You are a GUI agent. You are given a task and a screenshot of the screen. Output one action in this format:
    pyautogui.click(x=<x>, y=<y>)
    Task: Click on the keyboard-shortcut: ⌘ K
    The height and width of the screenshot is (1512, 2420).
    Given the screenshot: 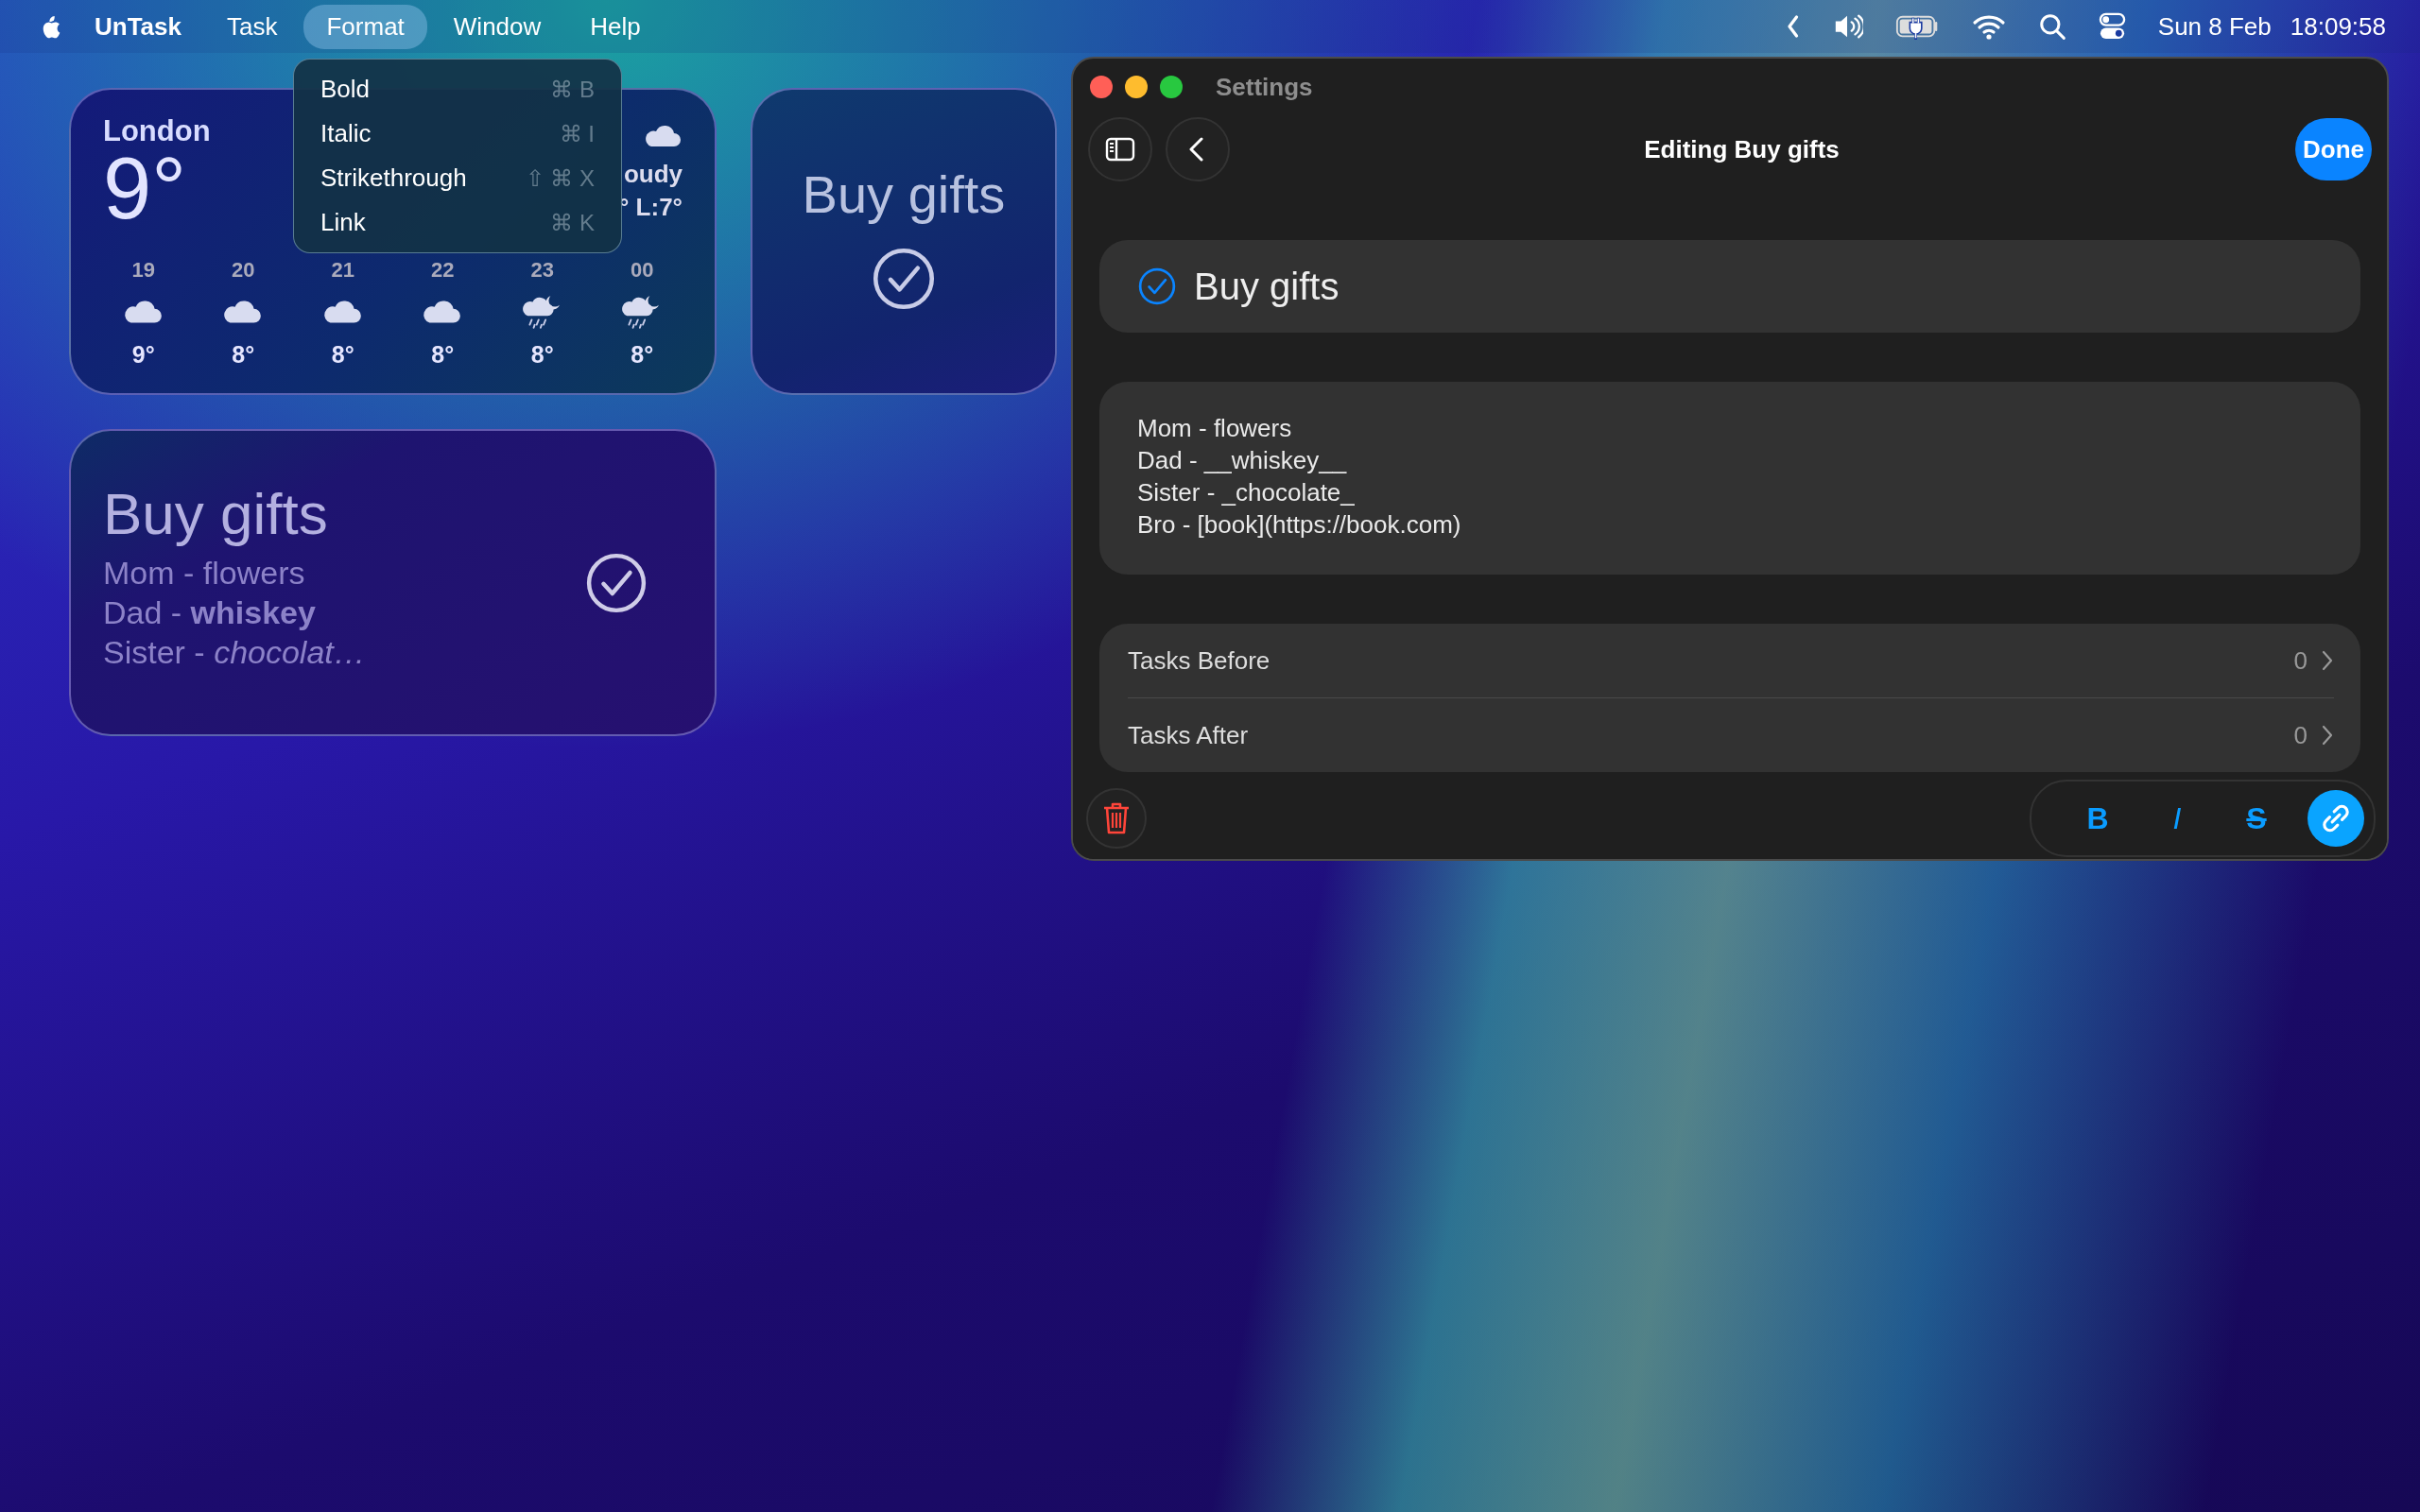 What is the action you would take?
    pyautogui.click(x=572, y=222)
    